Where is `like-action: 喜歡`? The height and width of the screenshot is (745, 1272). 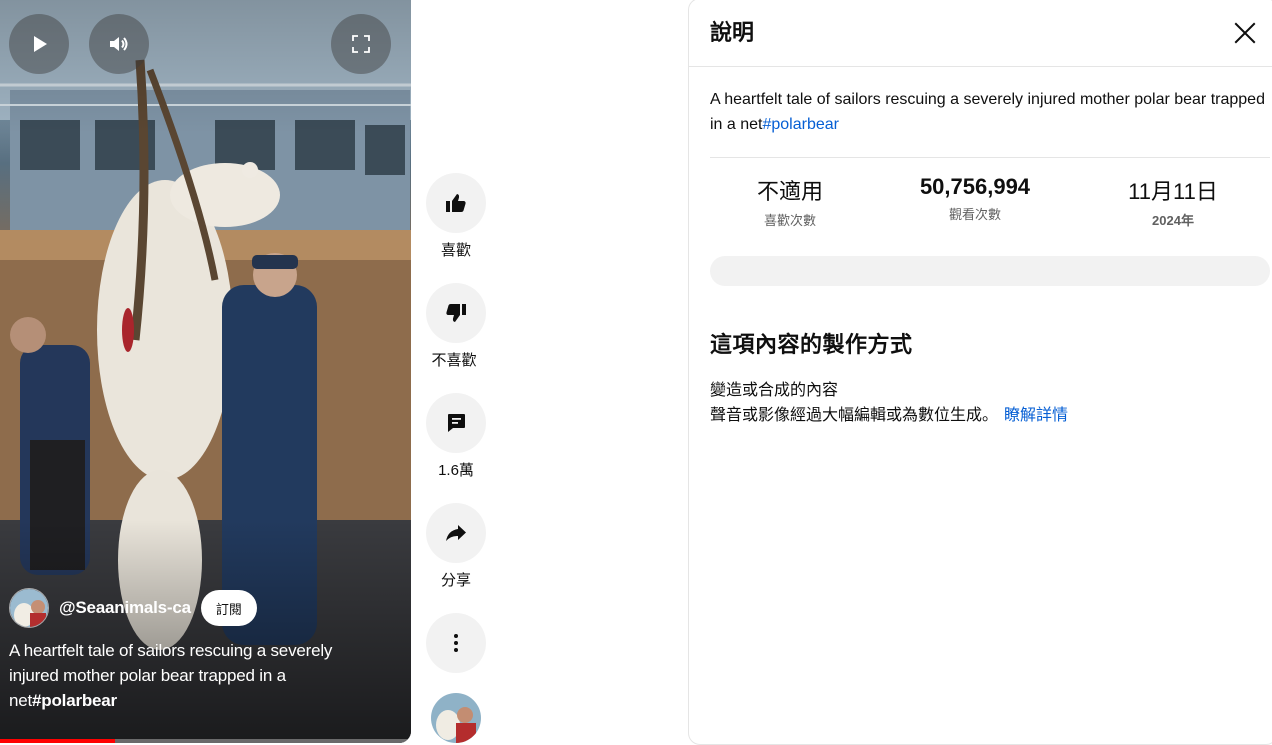
like-action: 喜歡 is located at coordinates (456, 216).